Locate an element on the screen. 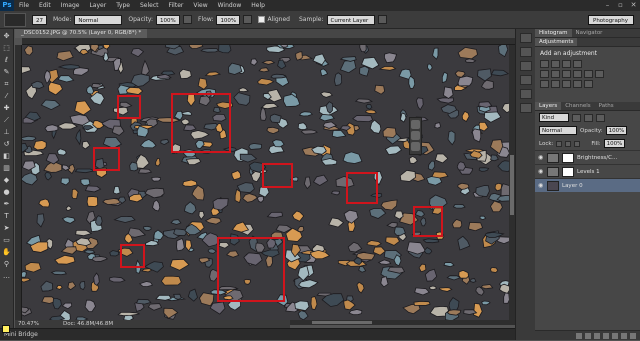 This screenshot has width=640, height=341. layer-opacity-field: 100% is located at coordinates (616, 130).